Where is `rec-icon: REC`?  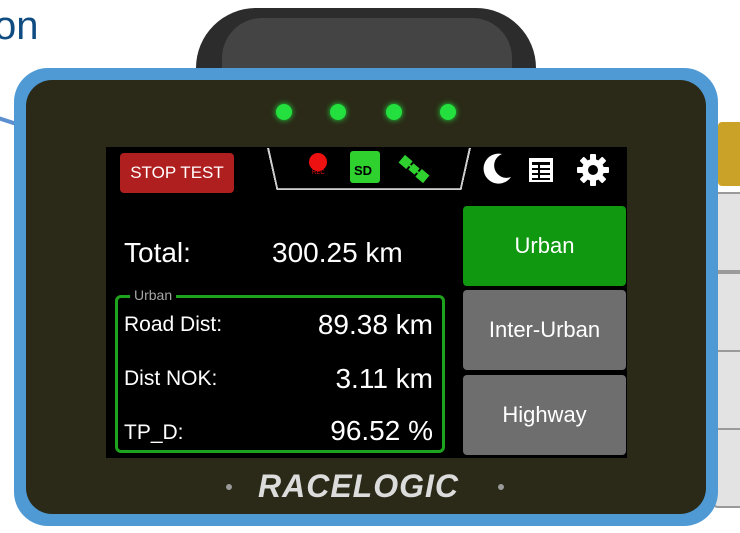
rec-icon: REC is located at coordinates (319, 166).